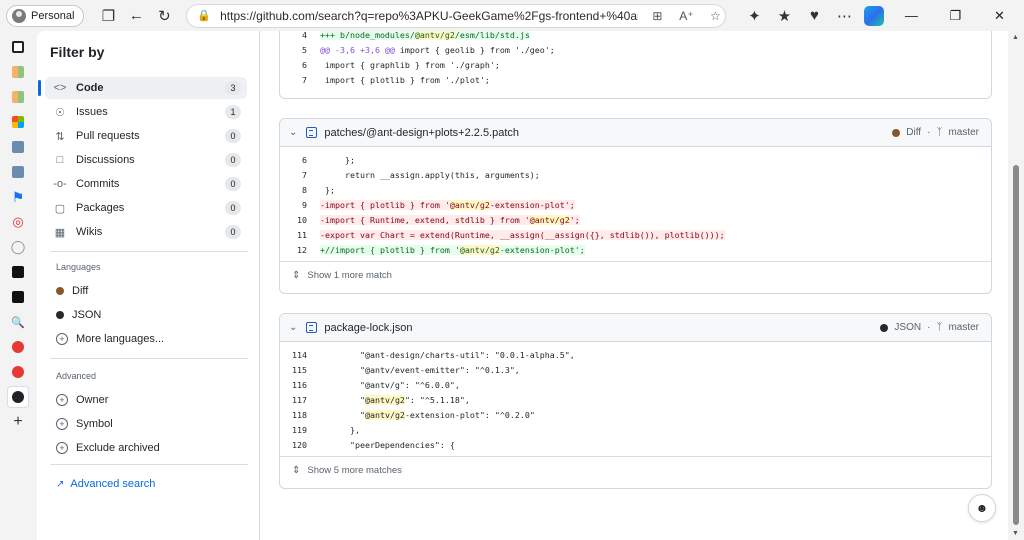  I want to click on filter-item-issues: ☉ Issues 1, so click(146, 112).